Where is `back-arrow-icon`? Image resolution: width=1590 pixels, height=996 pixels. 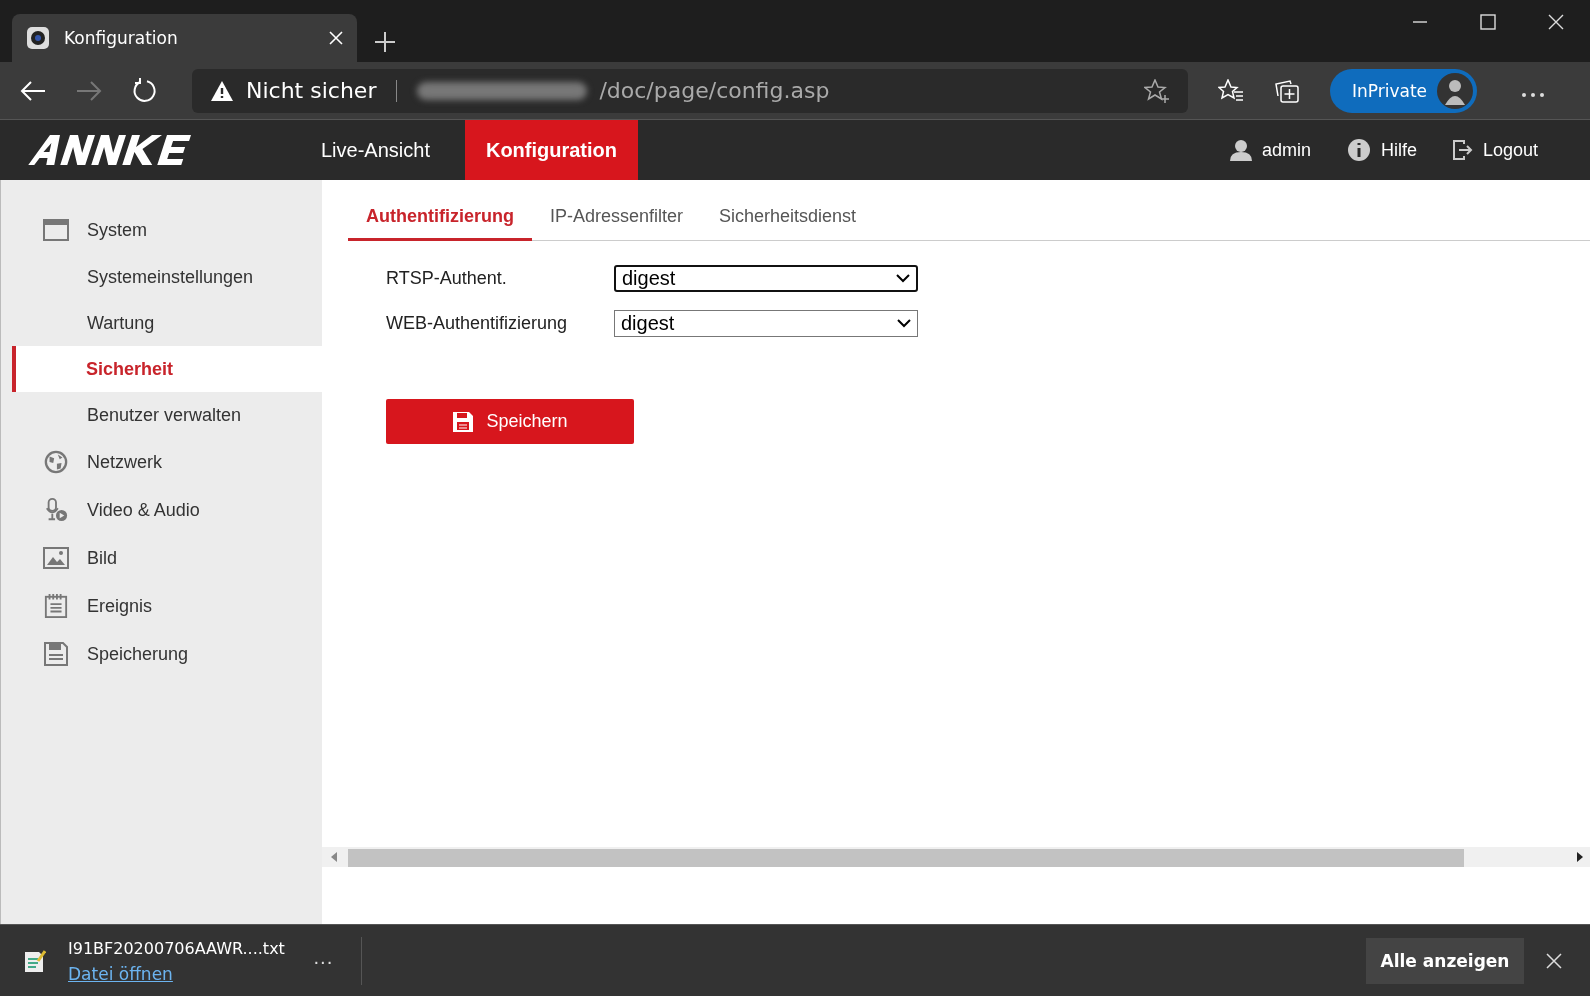
back-arrow-icon is located at coordinates (33, 90).